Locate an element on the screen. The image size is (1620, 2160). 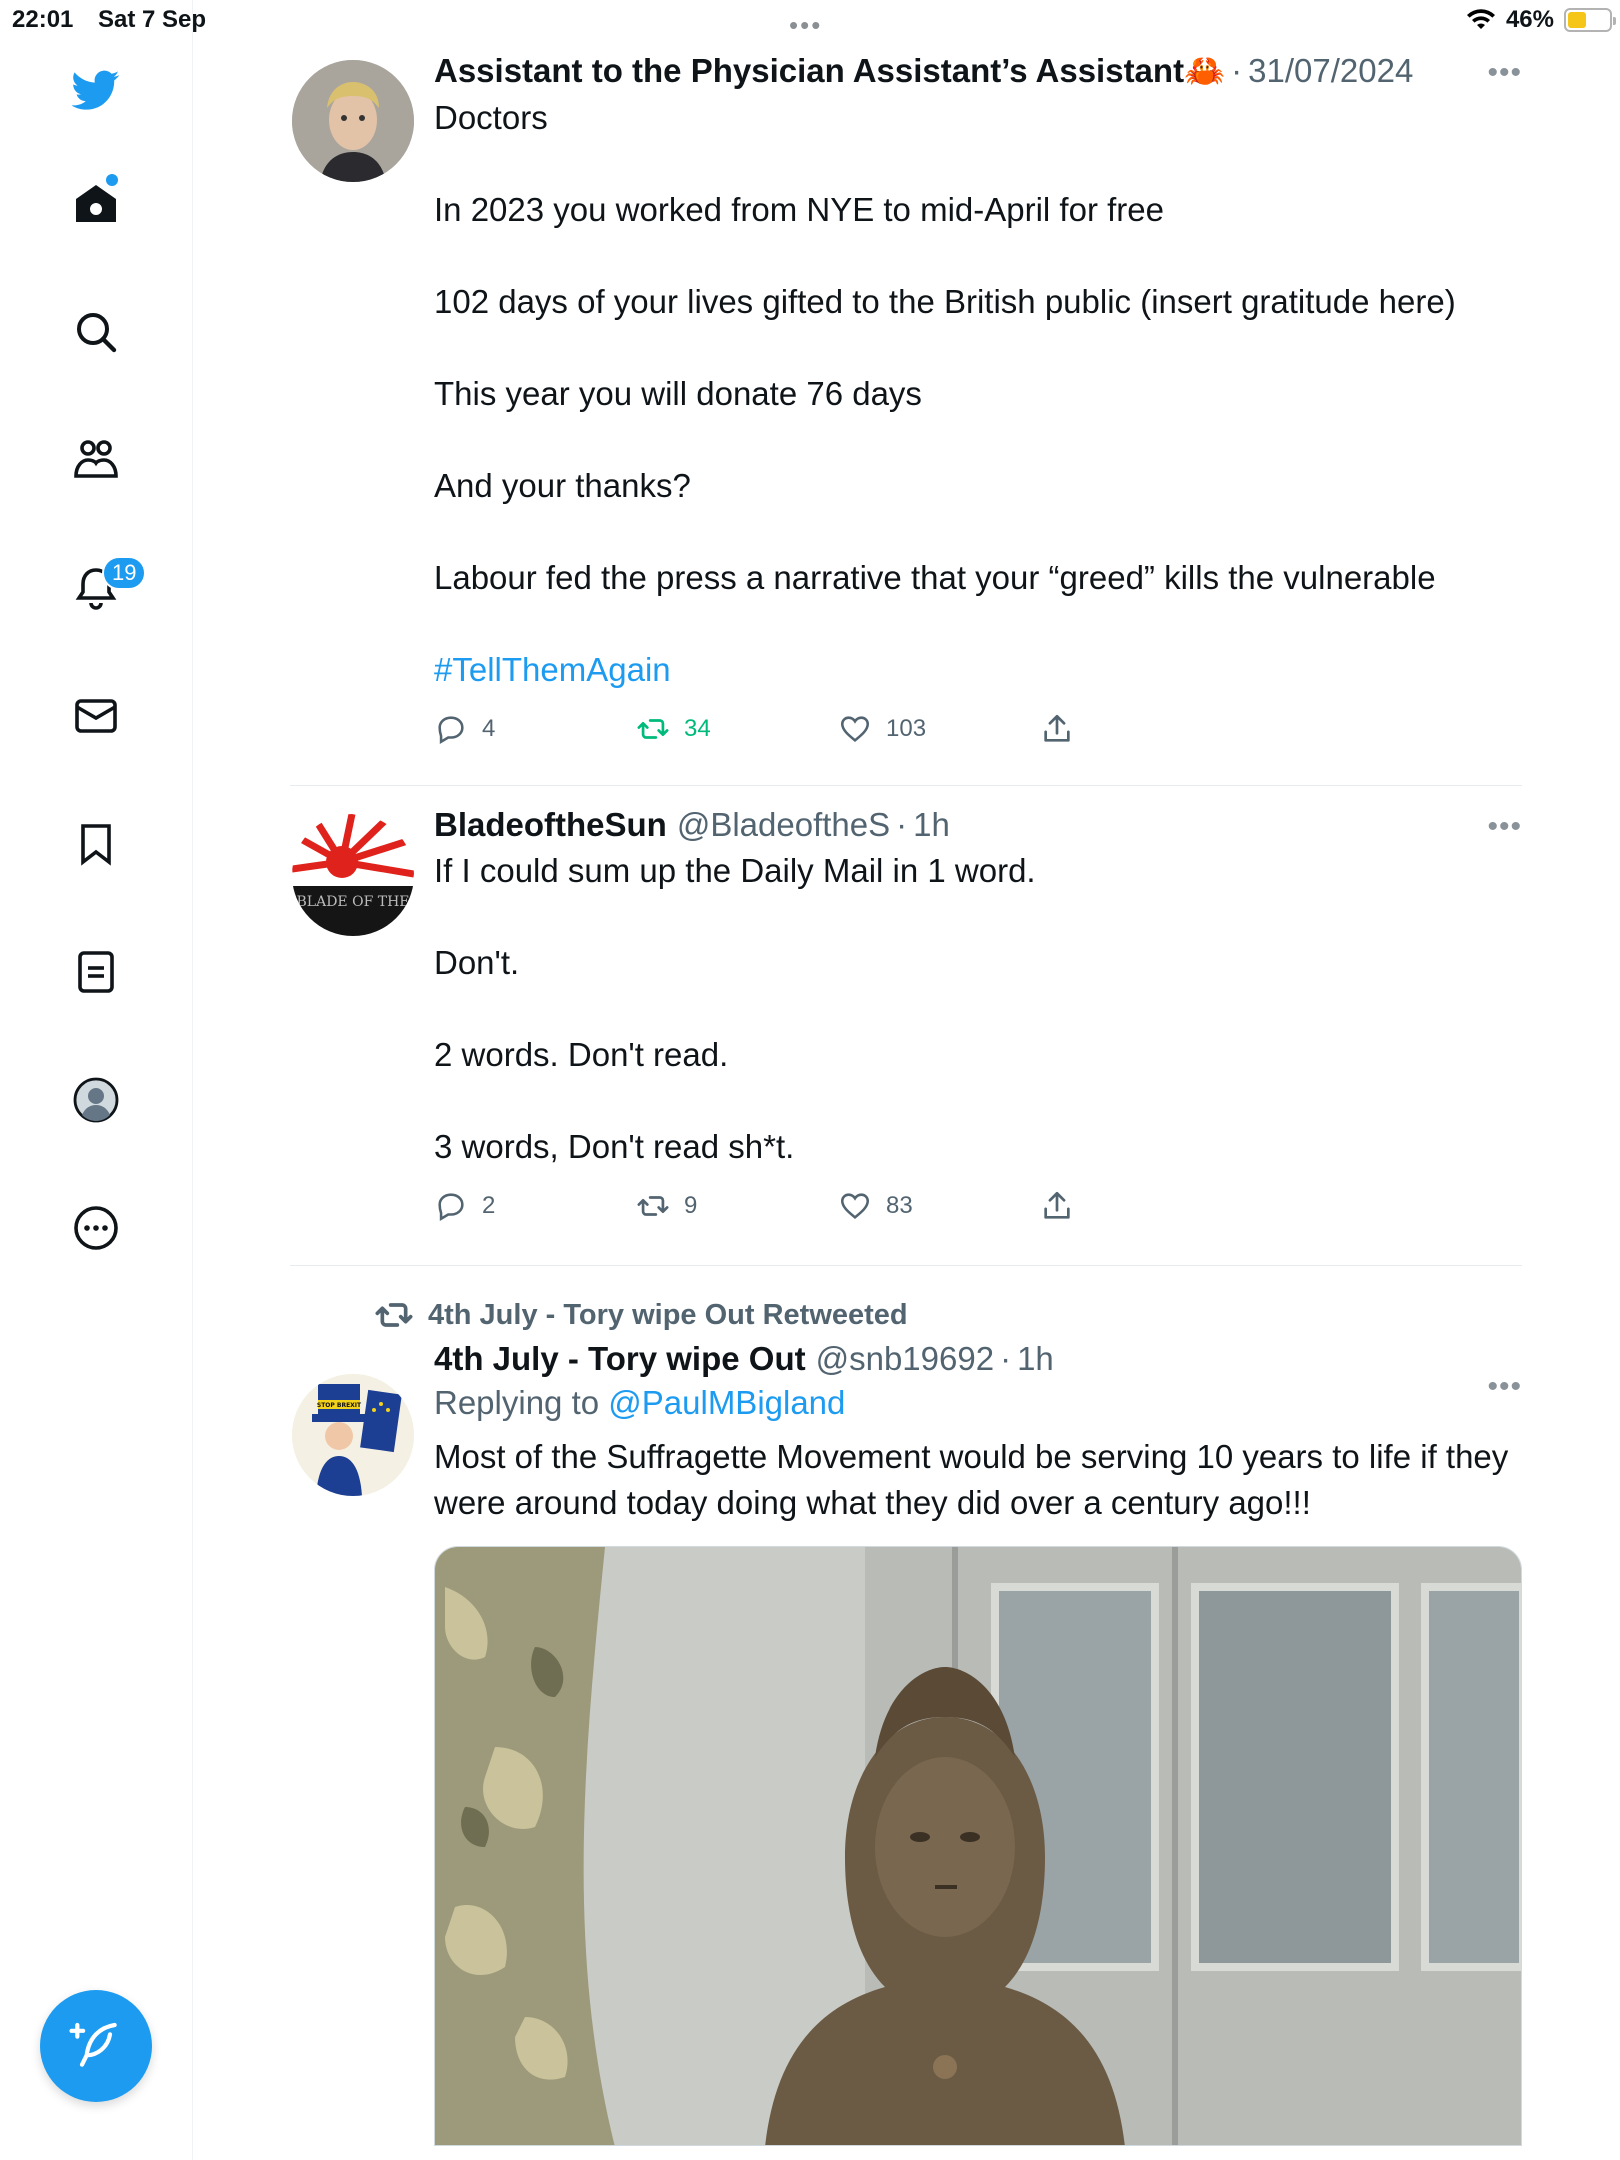
tweet-actions: 4 34 103 is located at coordinates (978, 729).